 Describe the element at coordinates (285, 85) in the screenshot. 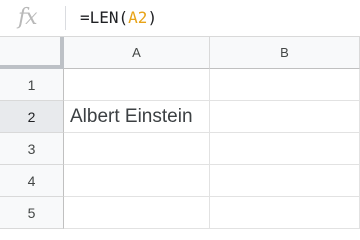

I see `cell-b1` at that location.